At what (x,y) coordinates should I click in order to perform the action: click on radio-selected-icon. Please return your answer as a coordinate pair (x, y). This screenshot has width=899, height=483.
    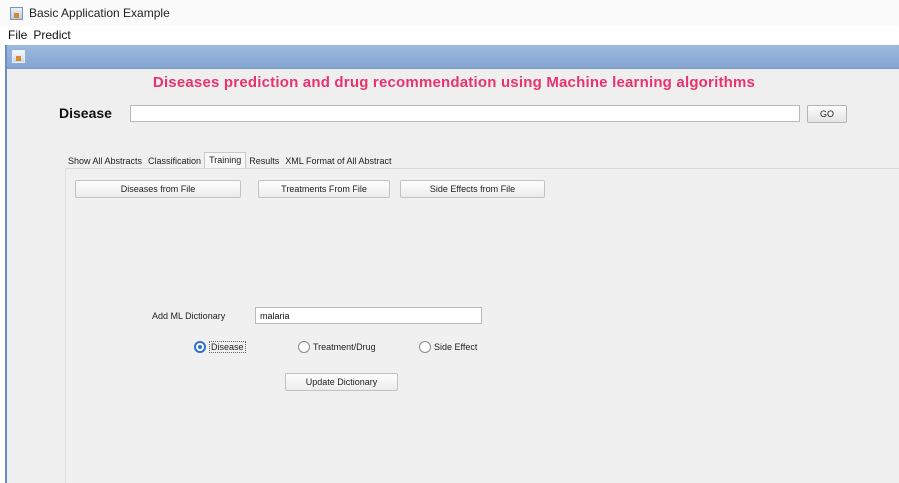
    Looking at the image, I should click on (200, 347).